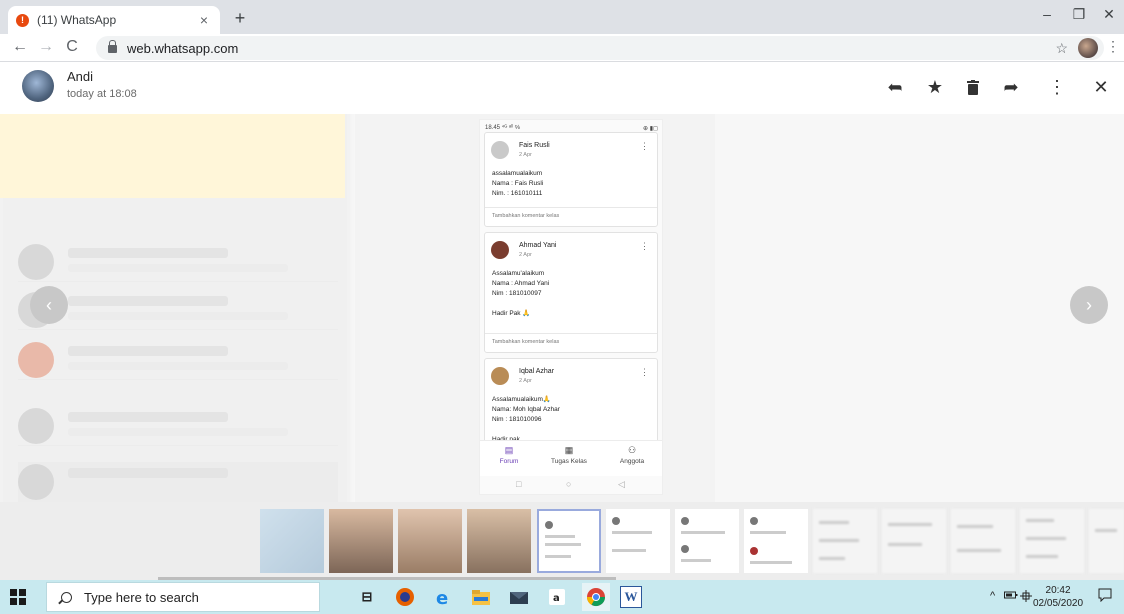 Image resolution: width=1124 pixels, height=614 pixels. Describe the element at coordinates (1026, 597) in the screenshot. I see `network-icon` at that location.